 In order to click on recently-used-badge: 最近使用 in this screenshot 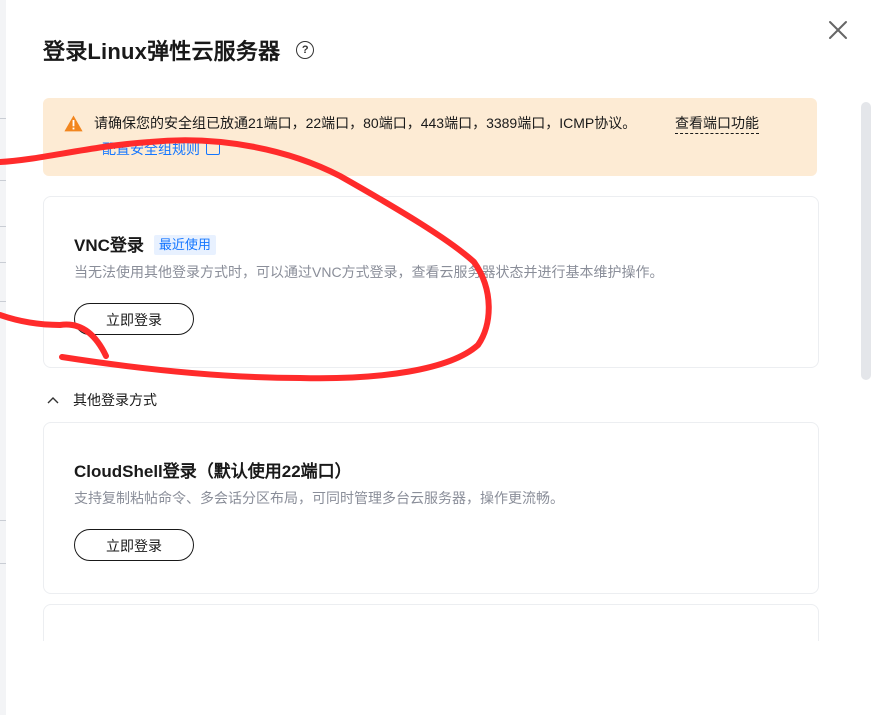, I will do `click(184, 245)`.